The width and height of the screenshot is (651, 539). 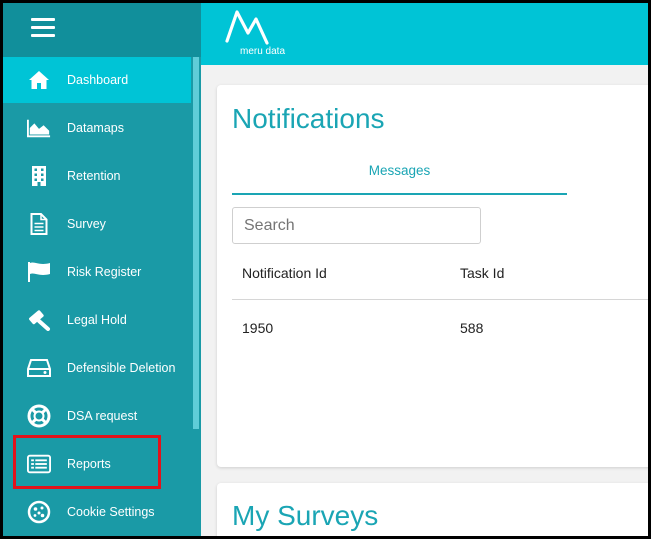 I want to click on sidebar-item-label: Dashboard, so click(x=98, y=80).